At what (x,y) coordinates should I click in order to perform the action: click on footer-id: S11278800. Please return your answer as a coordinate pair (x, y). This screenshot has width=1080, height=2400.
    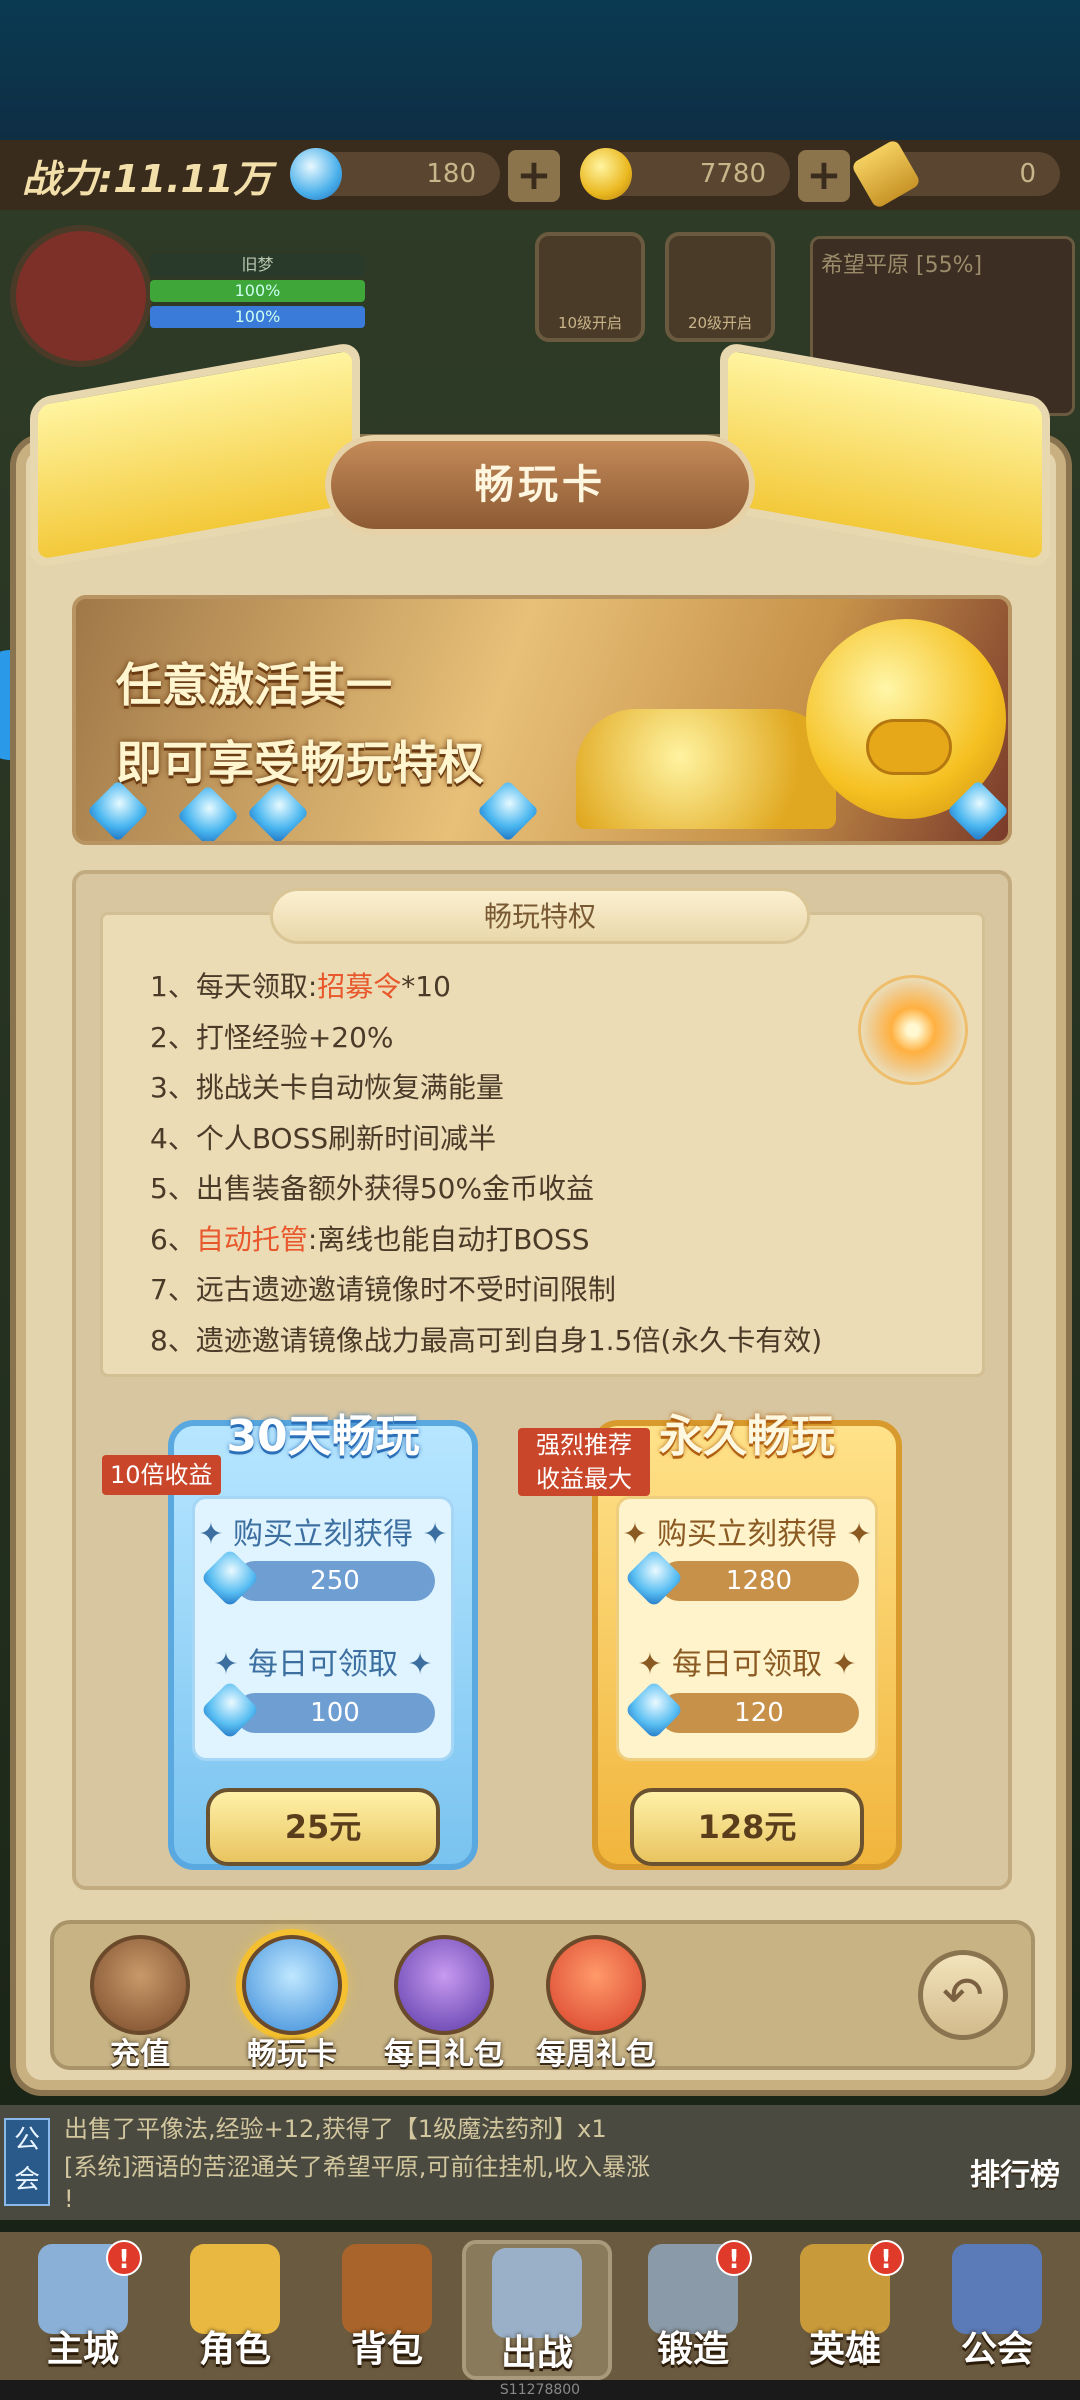
    Looking at the image, I should click on (540, 2390).